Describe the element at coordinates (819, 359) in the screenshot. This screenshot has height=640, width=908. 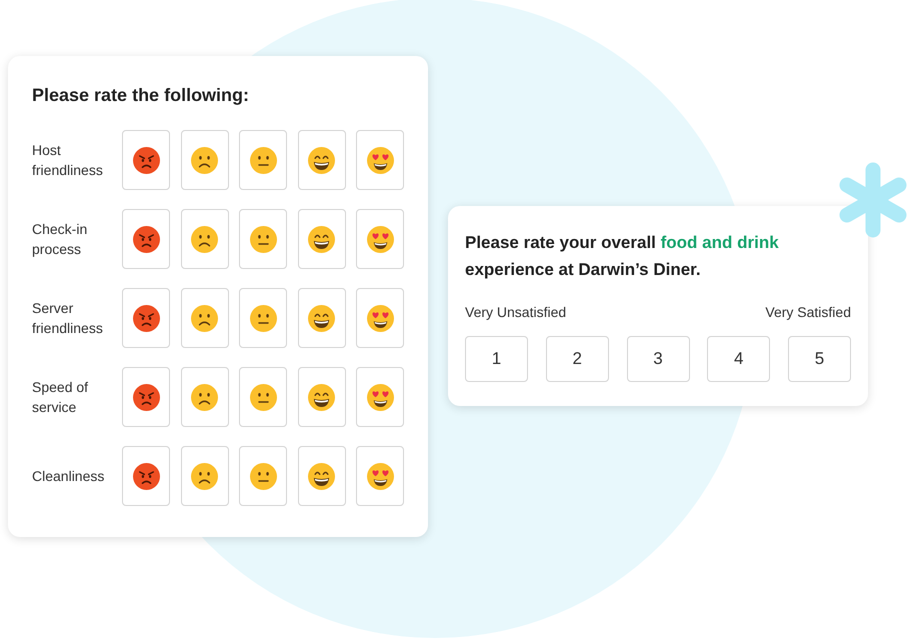
I see `rating-number-button: 5` at that location.